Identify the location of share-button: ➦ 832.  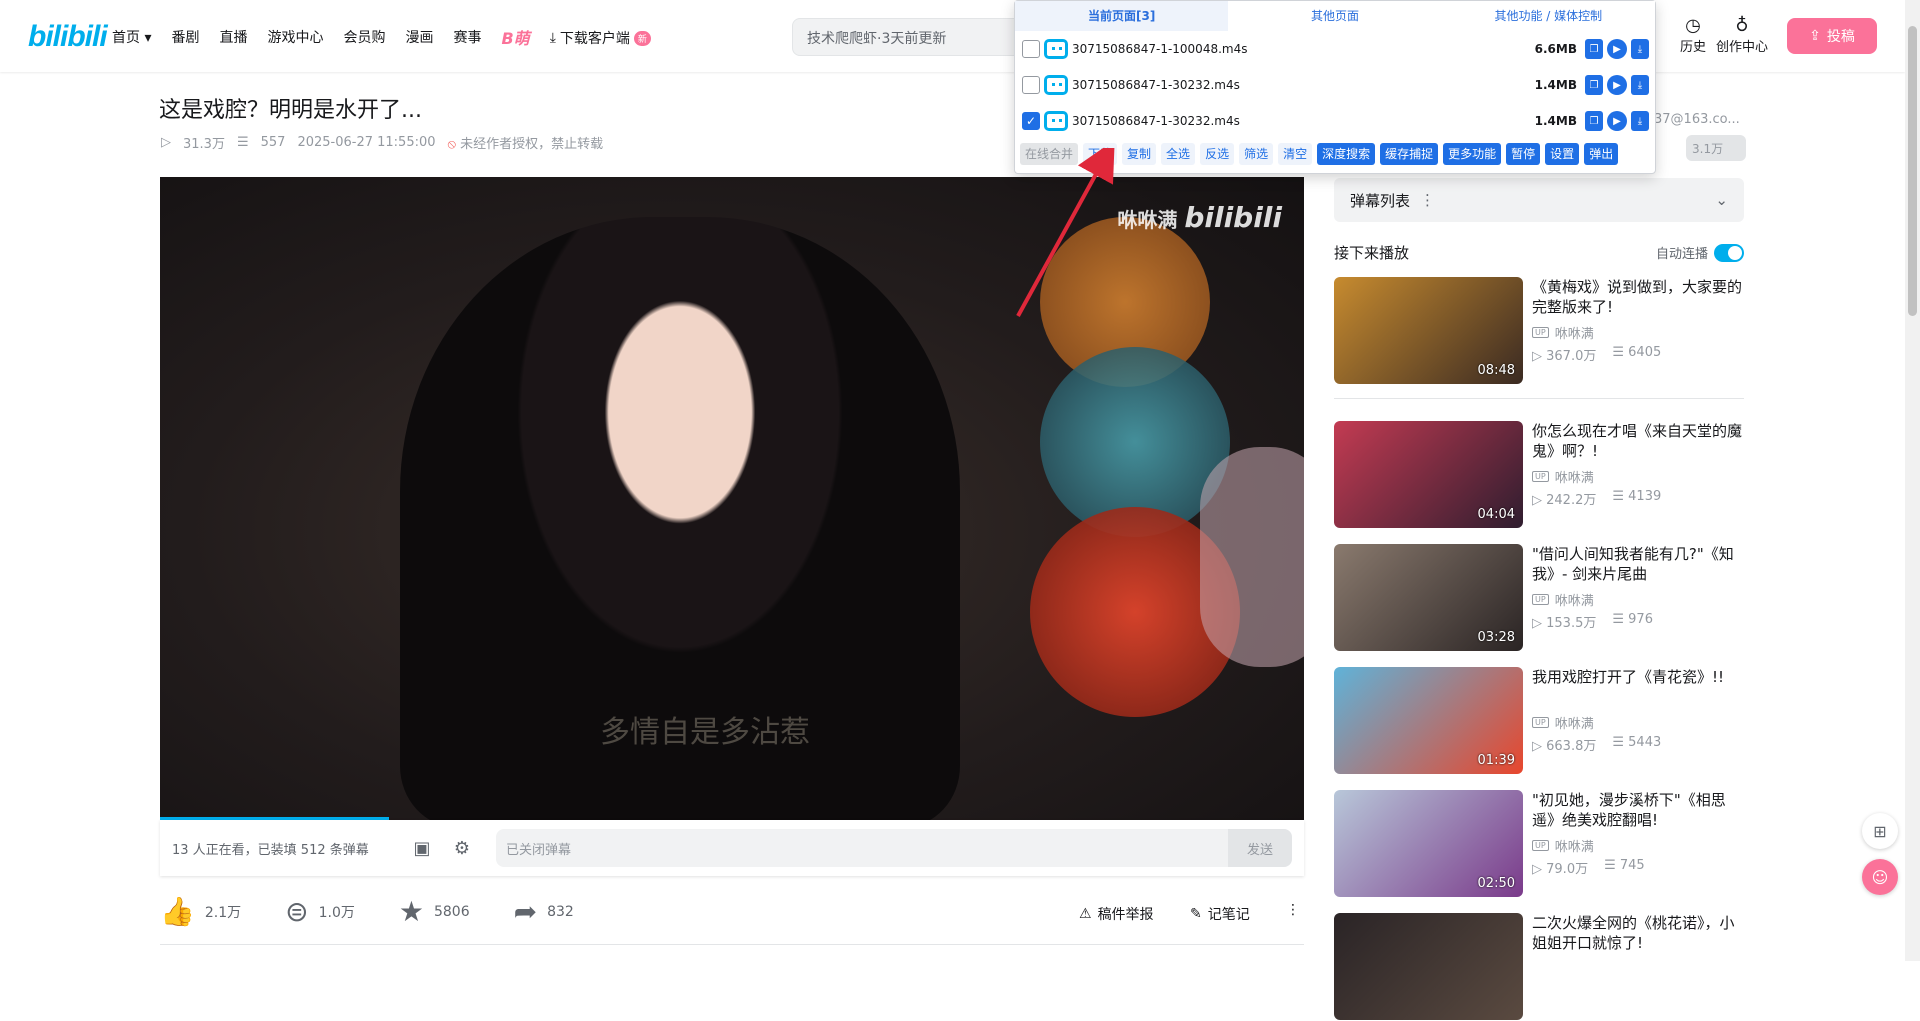
(544, 911).